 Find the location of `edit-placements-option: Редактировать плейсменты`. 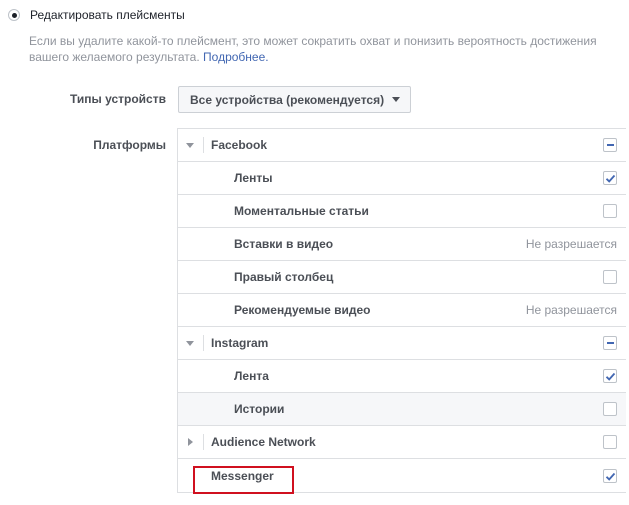

edit-placements-option: Редактировать плейсменты is located at coordinates (96, 15).